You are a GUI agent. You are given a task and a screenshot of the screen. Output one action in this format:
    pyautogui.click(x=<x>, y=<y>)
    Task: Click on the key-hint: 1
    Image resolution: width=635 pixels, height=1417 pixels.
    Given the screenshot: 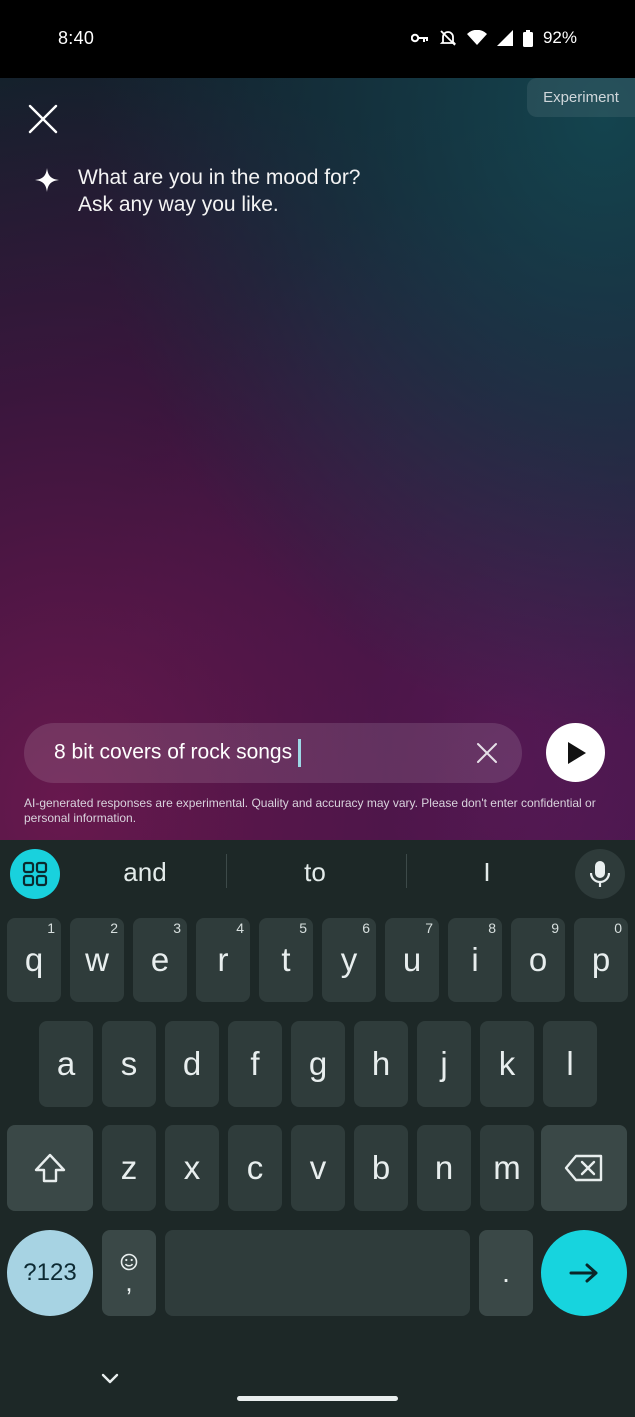 What is the action you would take?
    pyautogui.click(x=51, y=928)
    